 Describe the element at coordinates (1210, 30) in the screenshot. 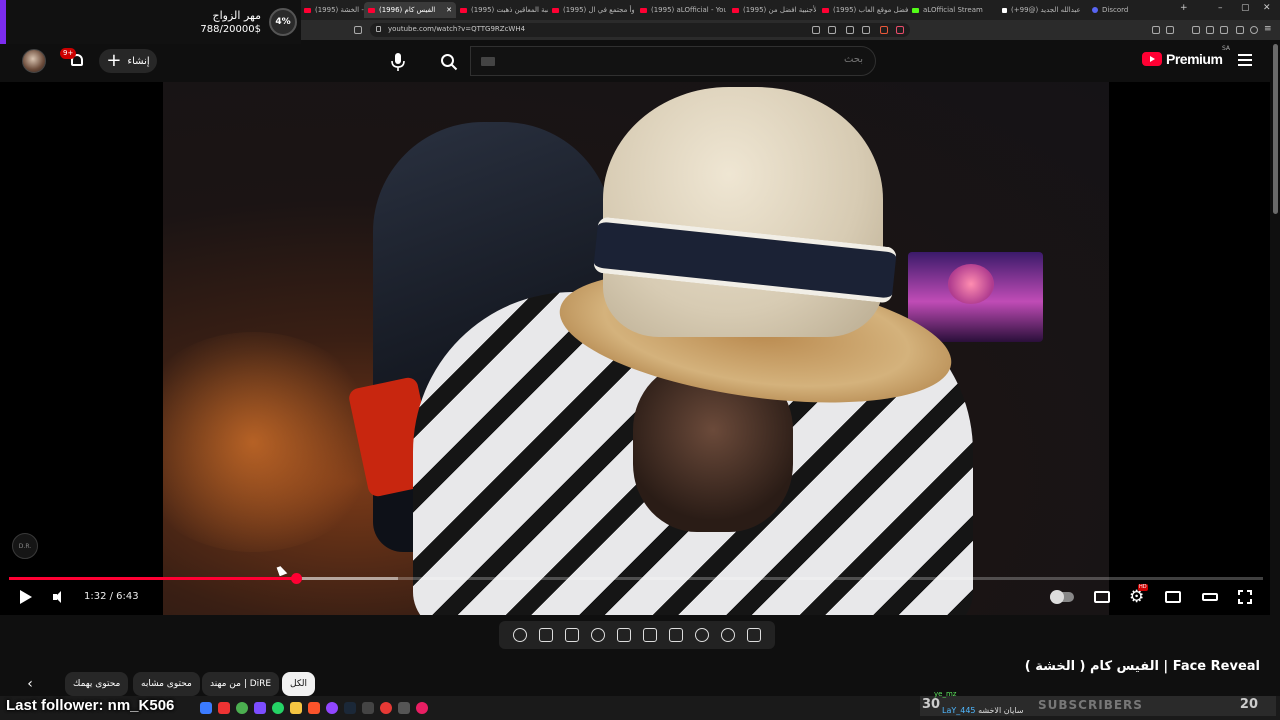

I see `sidebar-icon` at that location.